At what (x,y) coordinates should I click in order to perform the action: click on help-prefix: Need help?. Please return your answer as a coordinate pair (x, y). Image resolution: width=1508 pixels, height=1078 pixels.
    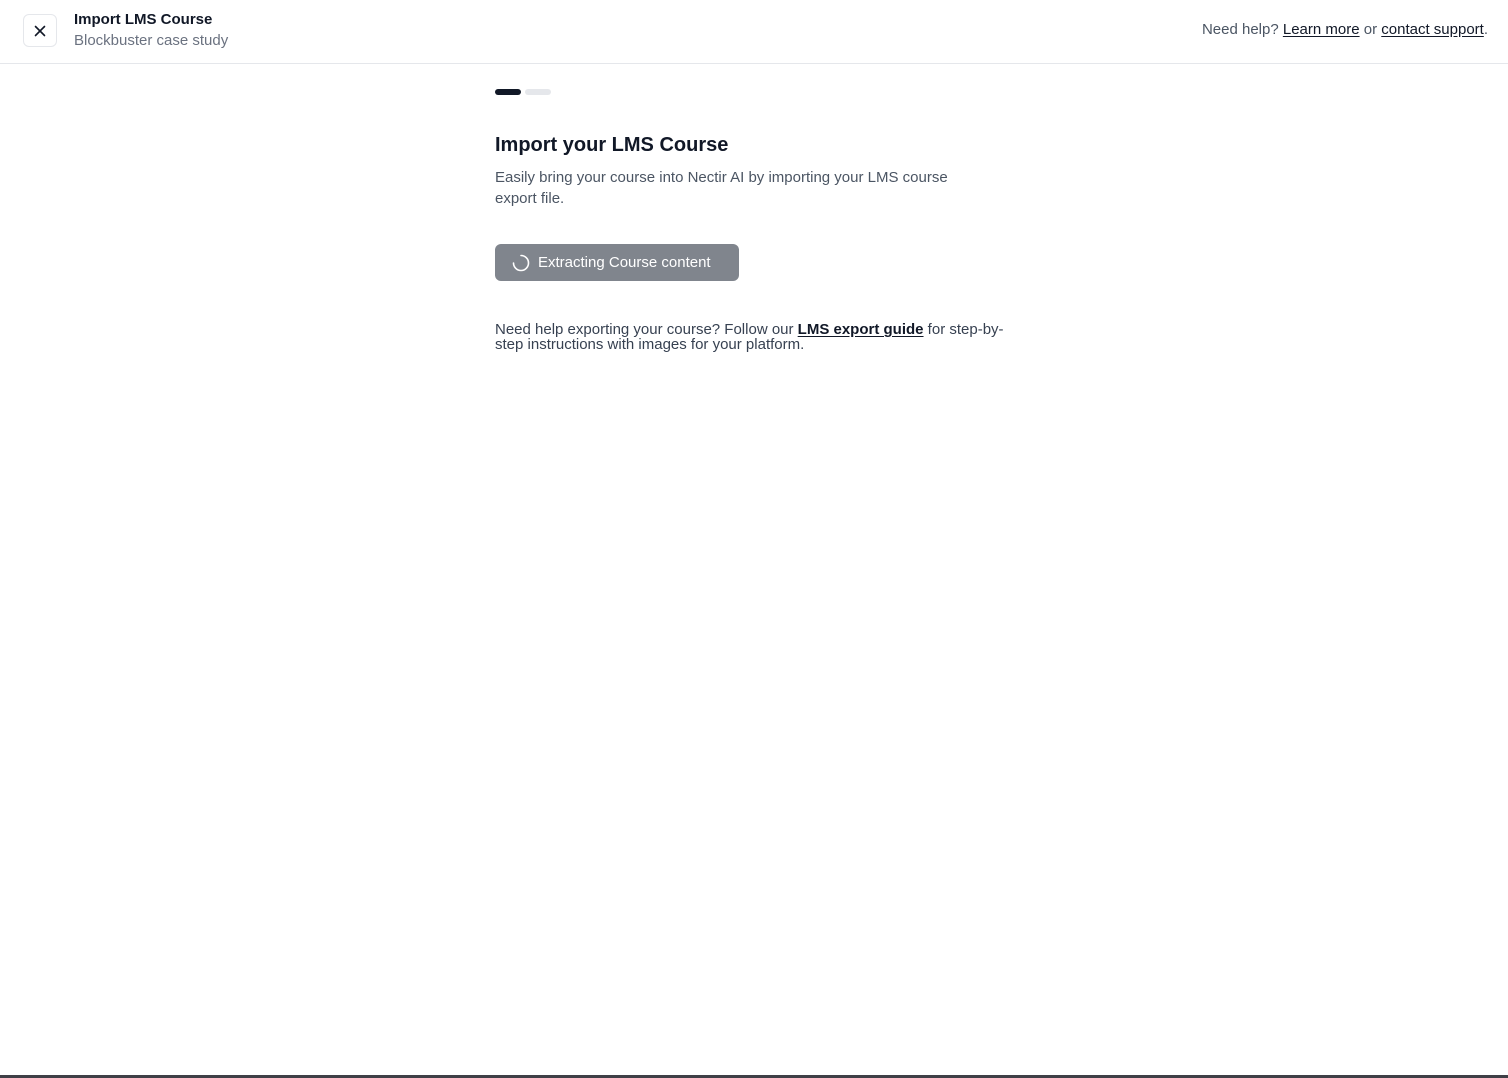
    Looking at the image, I should click on (1242, 29).